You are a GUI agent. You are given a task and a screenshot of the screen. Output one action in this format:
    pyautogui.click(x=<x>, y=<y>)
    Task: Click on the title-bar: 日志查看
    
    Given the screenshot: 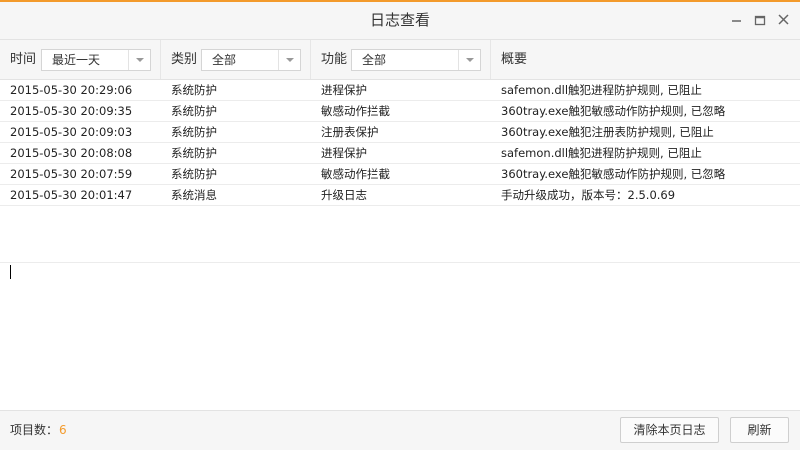 What is the action you would take?
    pyautogui.click(x=400, y=21)
    